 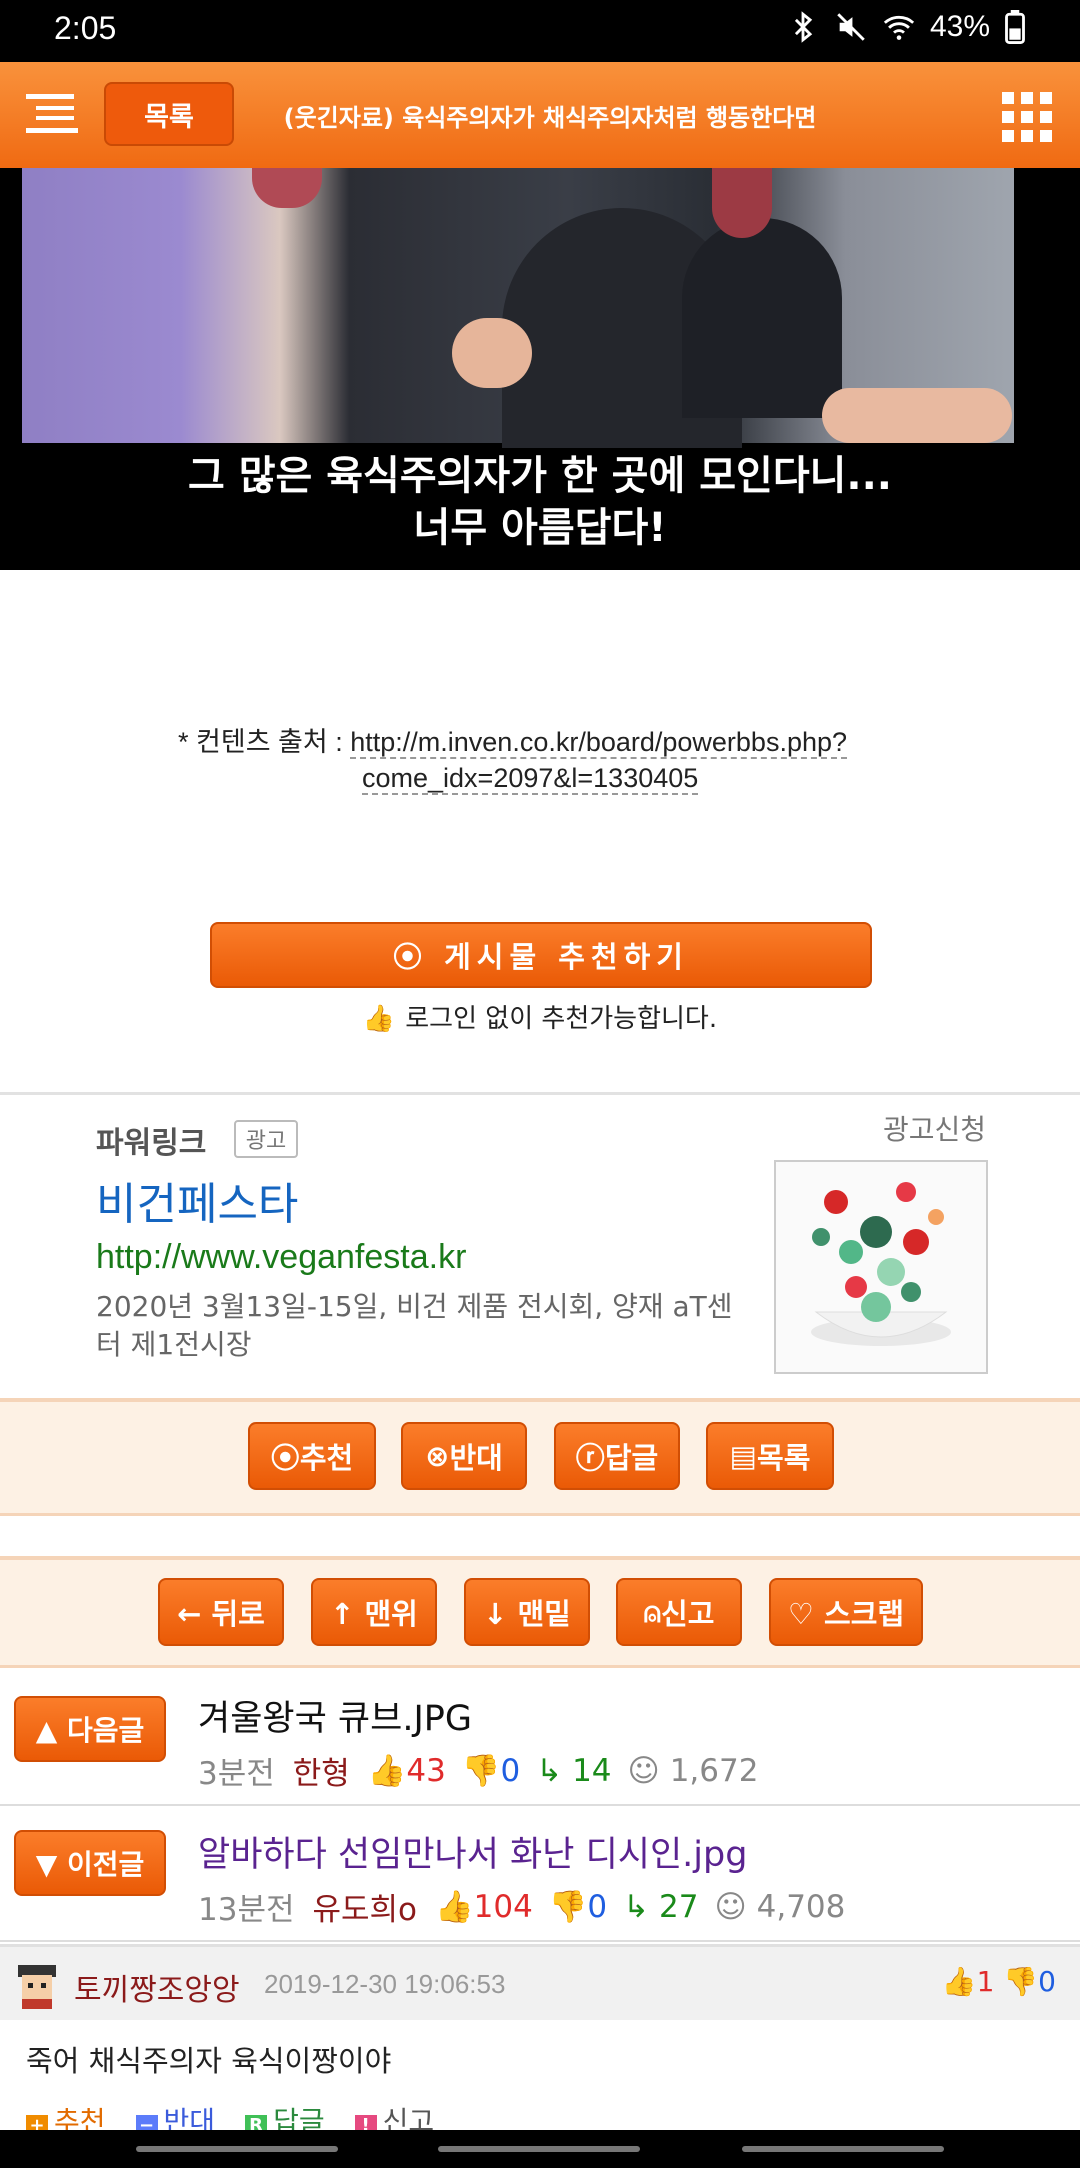 What do you see at coordinates (592, 1770) in the screenshot?
I see `next-reply-count: 14` at bounding box center [592, 1770].